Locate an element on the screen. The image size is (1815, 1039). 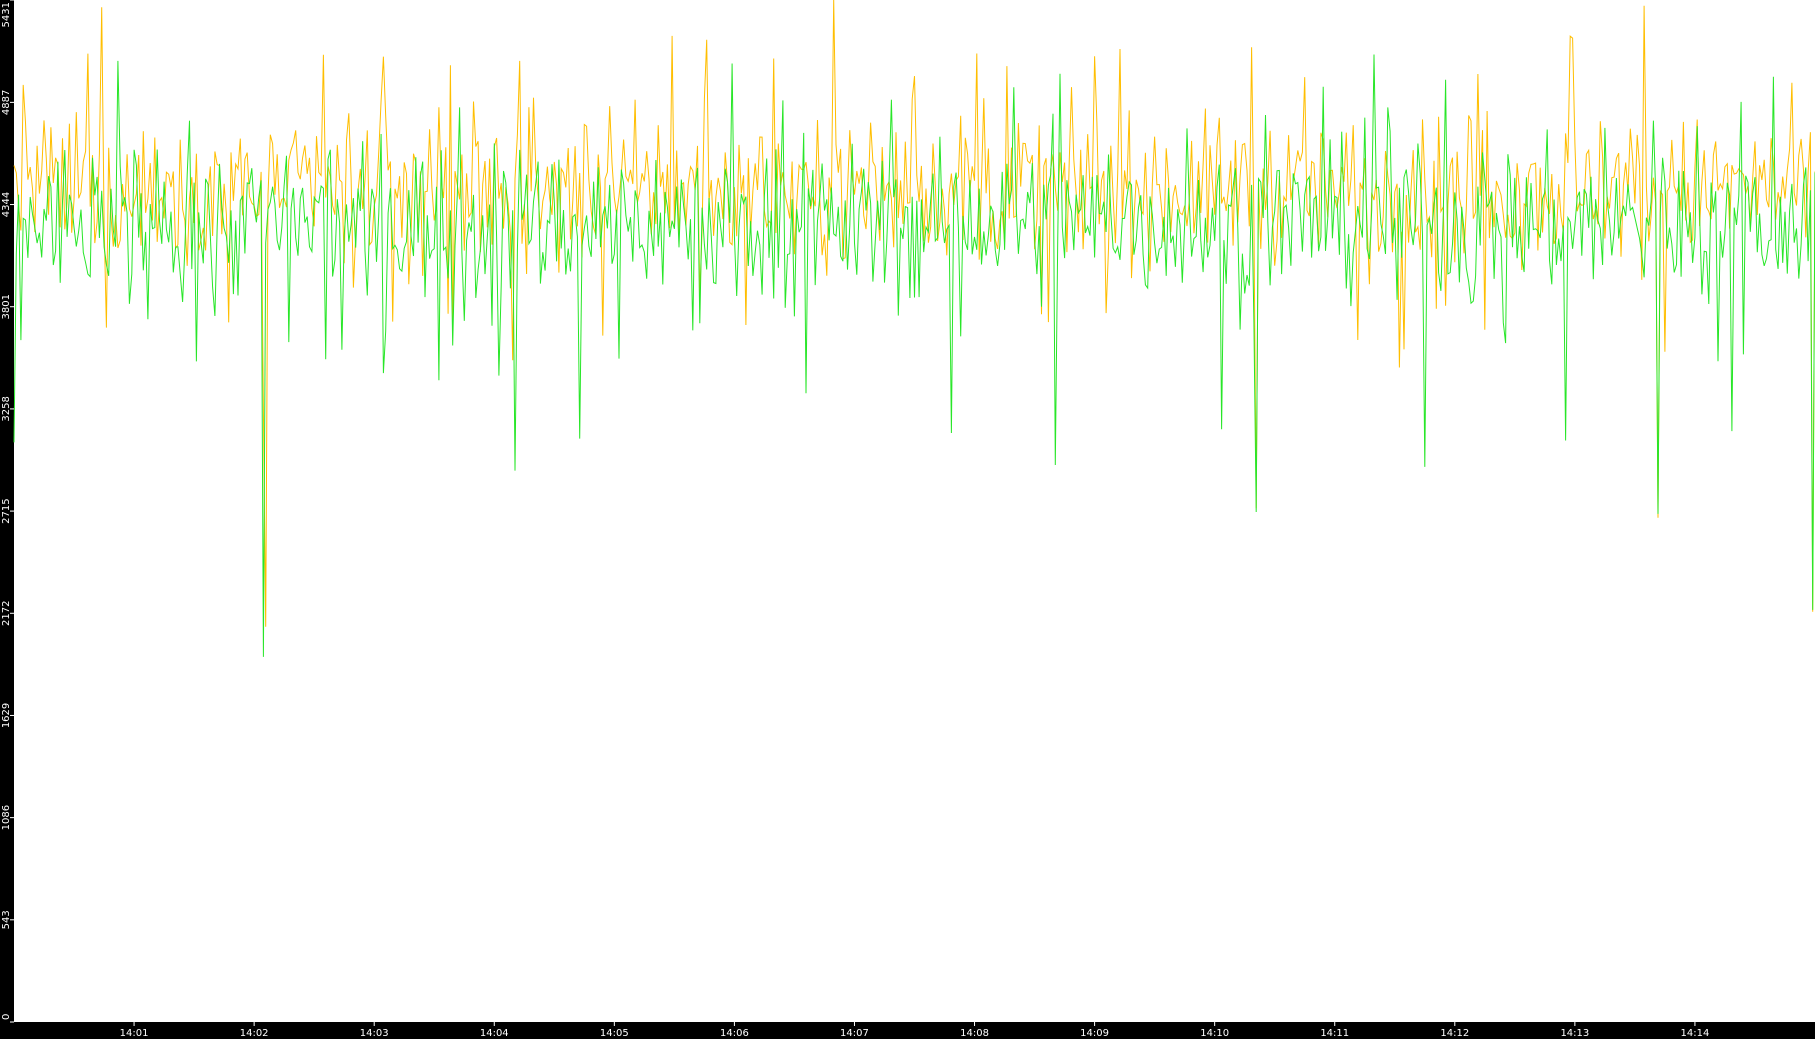
y-tick-label: 1629 is located at coordinates (6, 715).